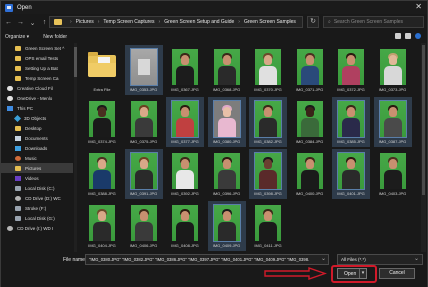  Describe the element at coordinates (37, 188) in the screenshot. I see `sidebar-item: Local Disk (C:)` at that location.